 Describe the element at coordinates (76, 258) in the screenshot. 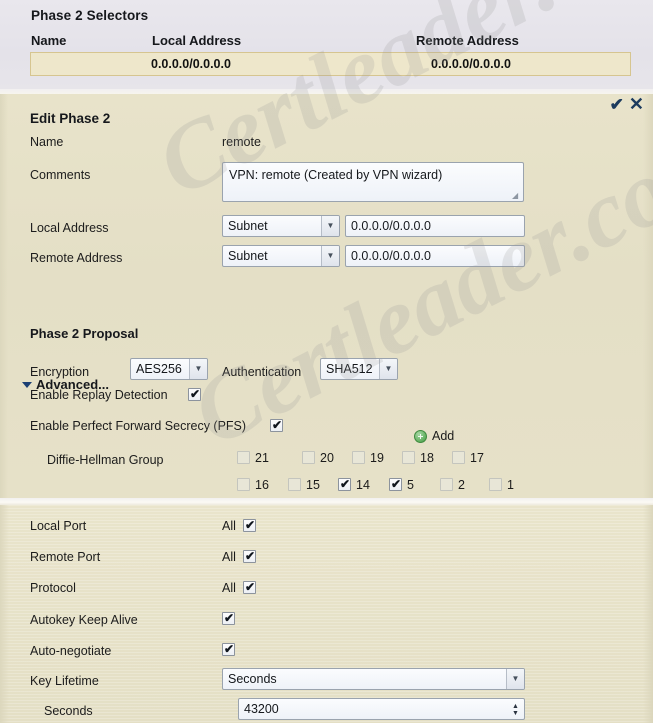

I see `remote-address-label: Remote Address` at that location.